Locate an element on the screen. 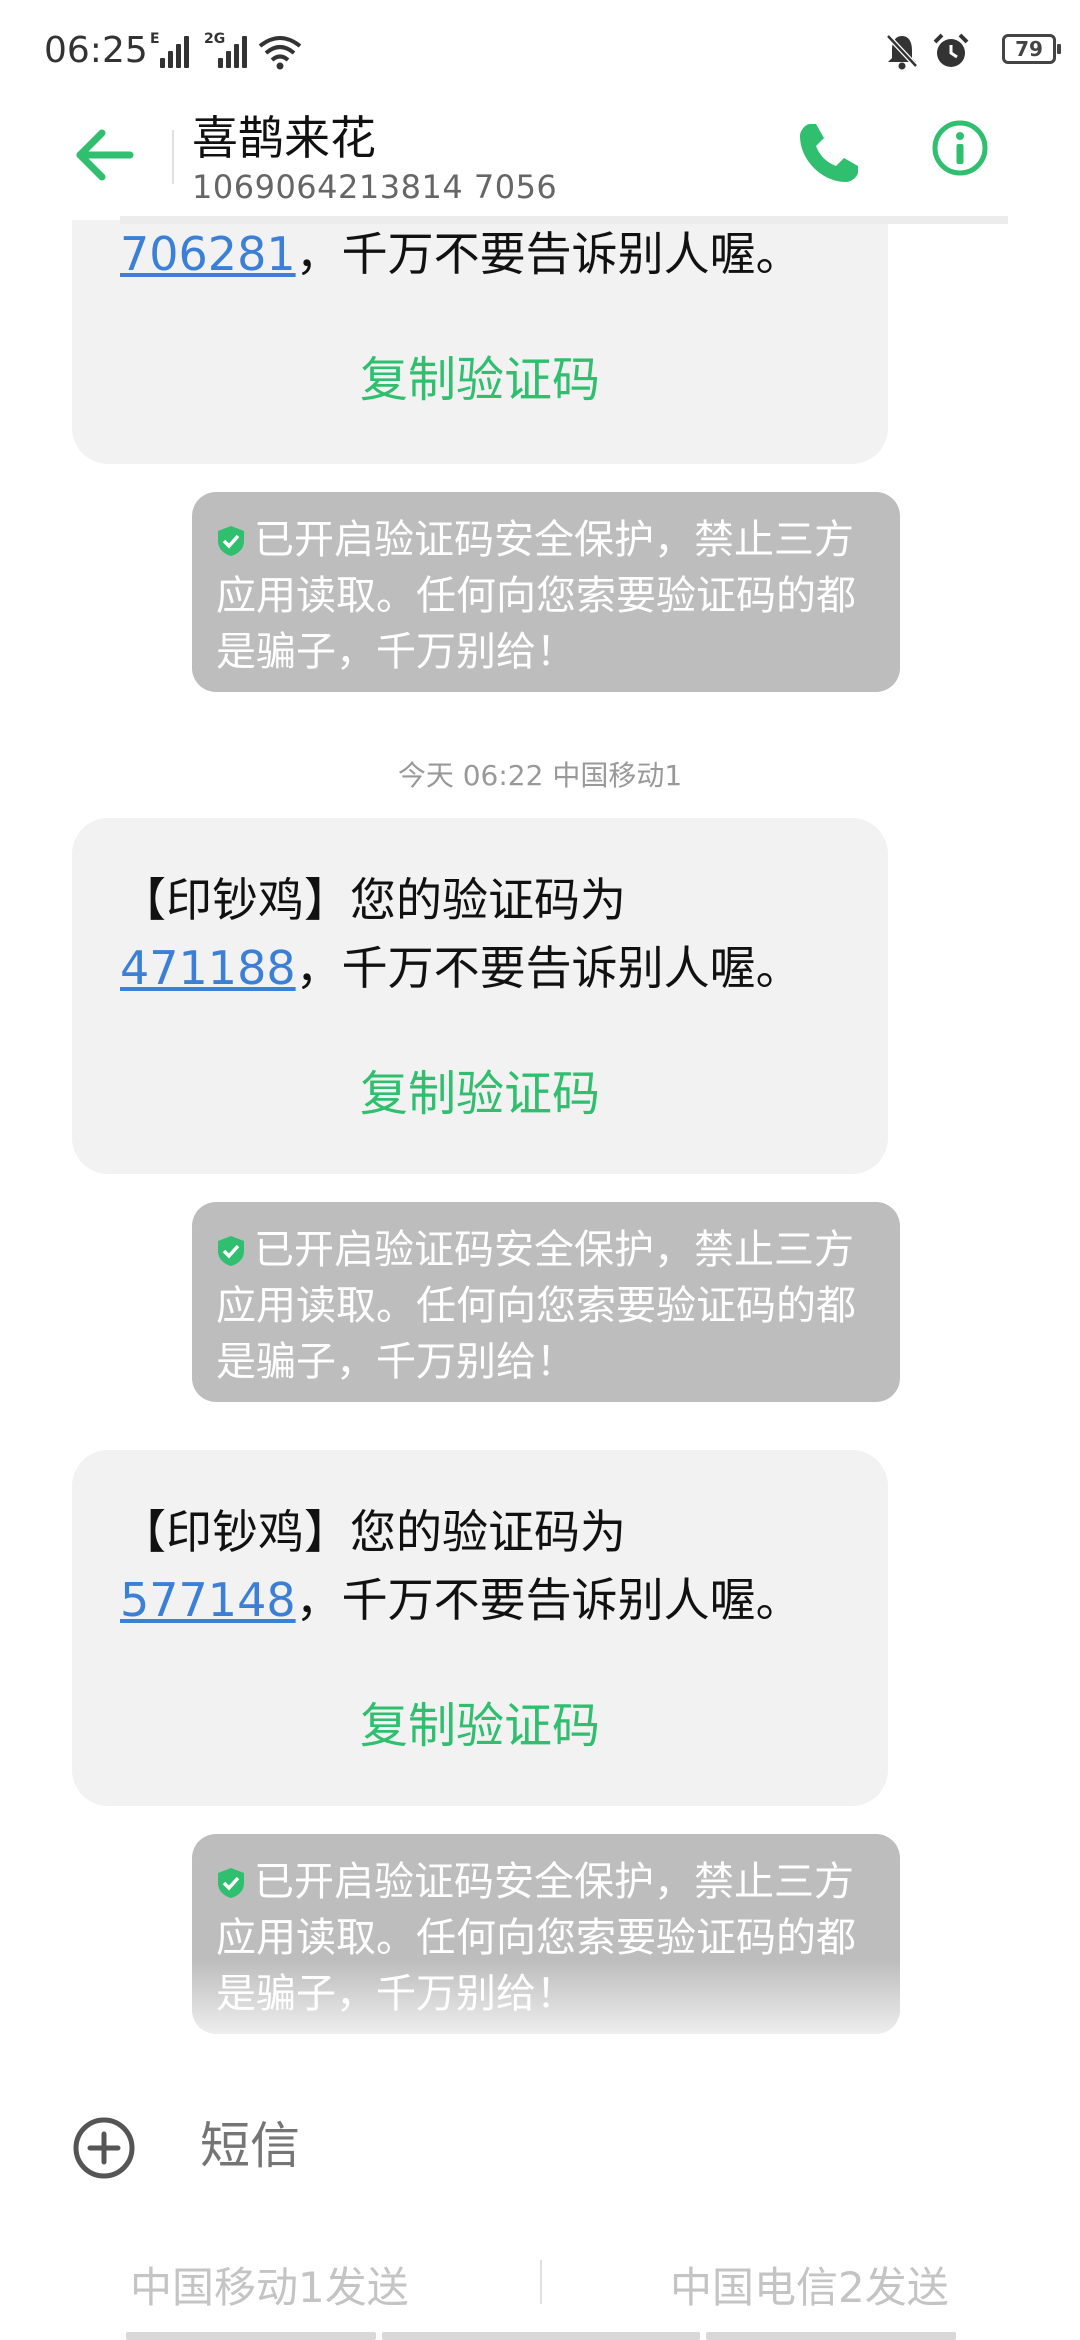 The width and height of the screenshot is (1080, 2340). sms-input is located at coordinates (550, 2146).